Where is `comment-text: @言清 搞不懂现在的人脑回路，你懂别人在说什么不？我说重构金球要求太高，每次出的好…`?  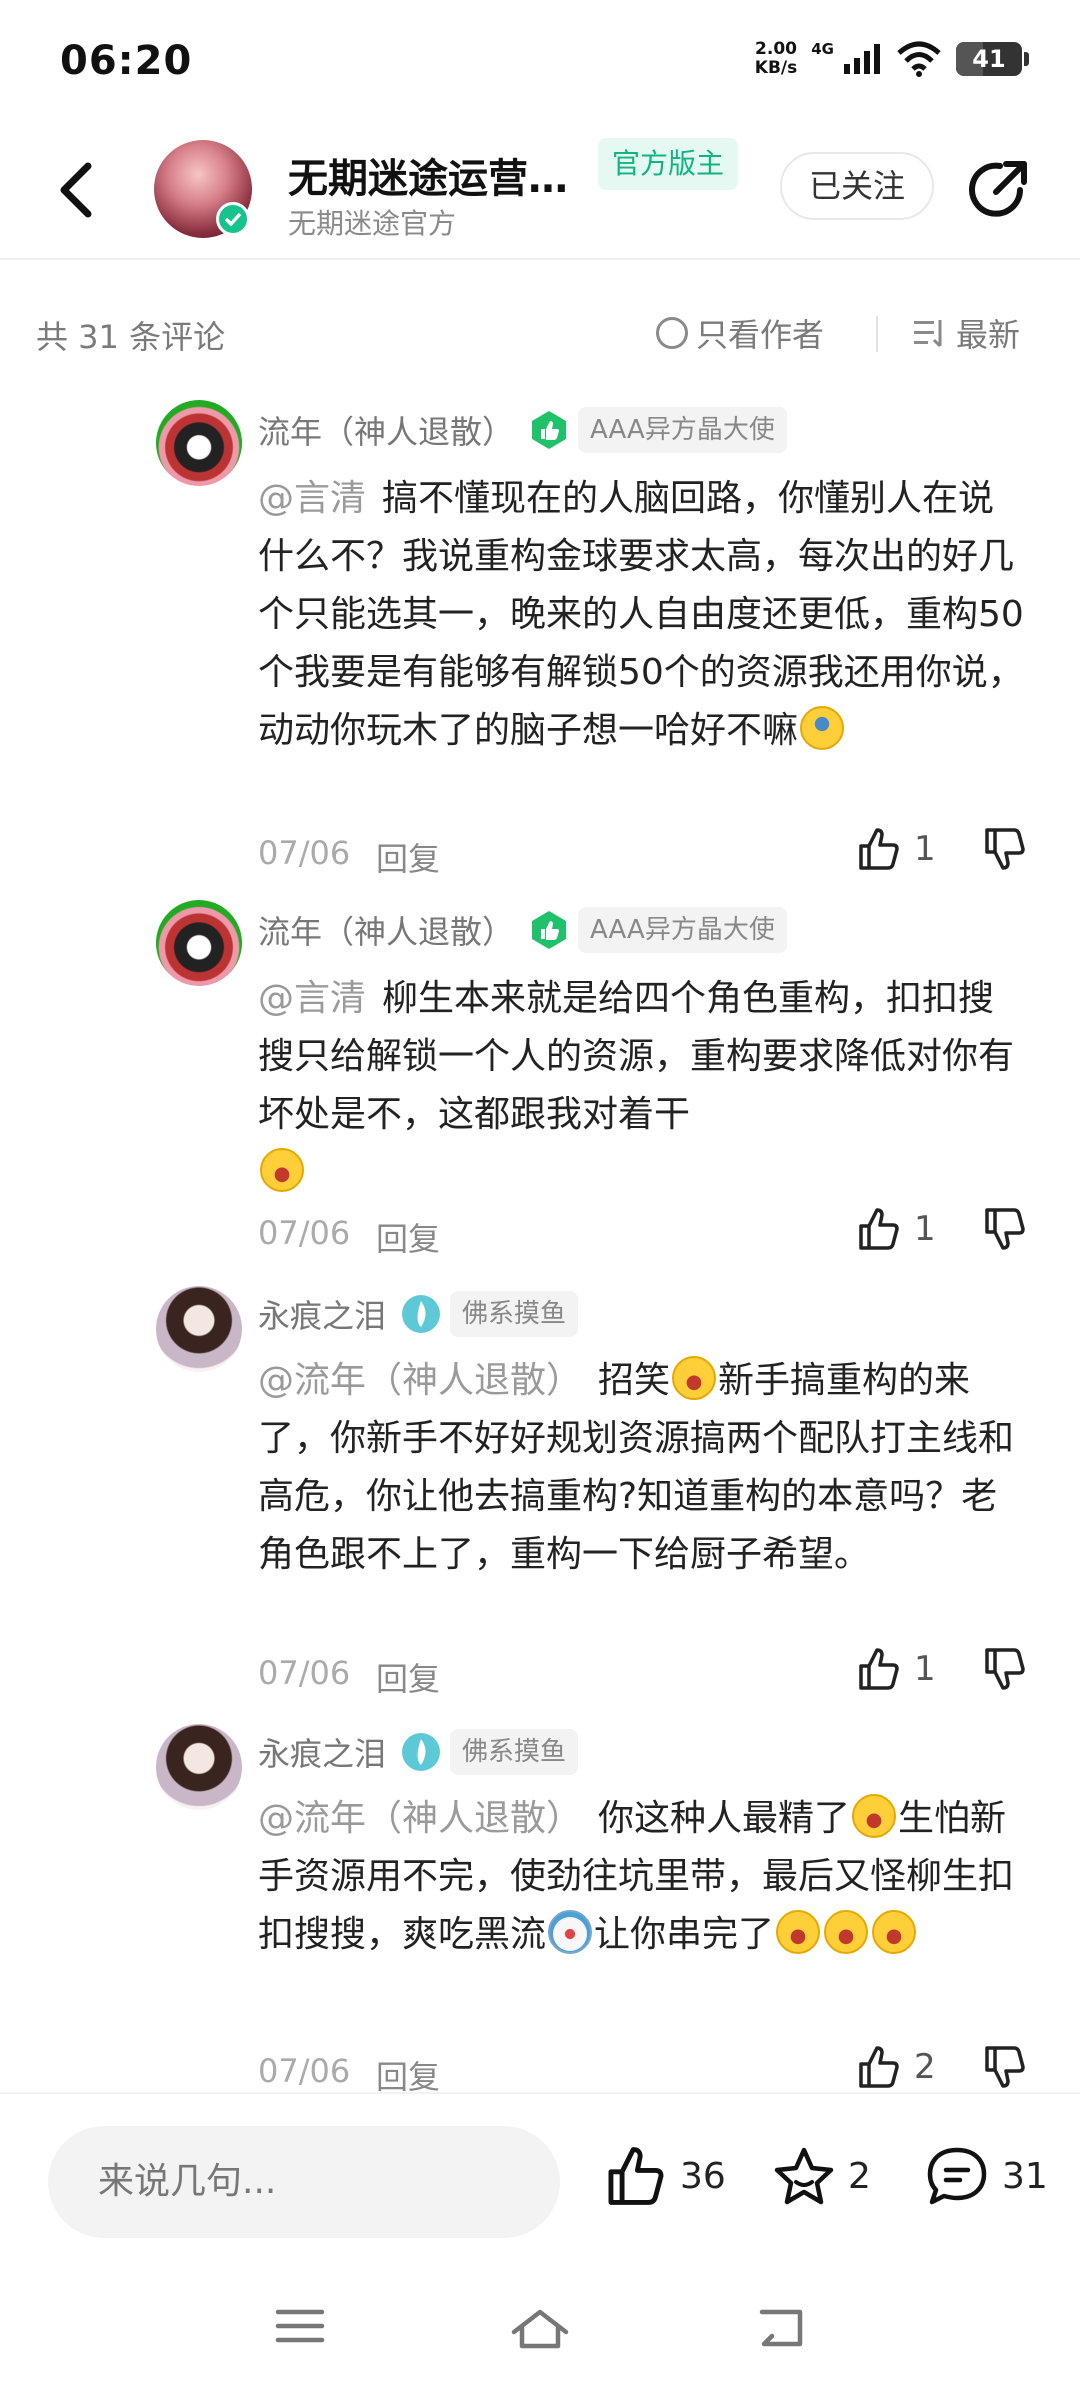
comment-text: @言清 搞不懂现在的人脑回路，你懂别人在说什么不？我说重构金球要求太高，每次出的好… is located at coordinates (641, 614).